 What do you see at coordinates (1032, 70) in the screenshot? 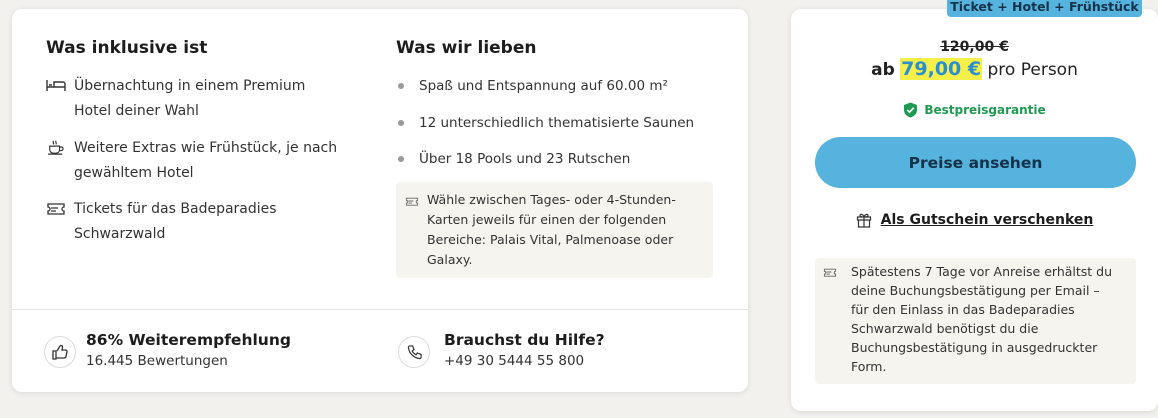
I see `price-suffix: pro Person` at bounding box center [1032, 70].